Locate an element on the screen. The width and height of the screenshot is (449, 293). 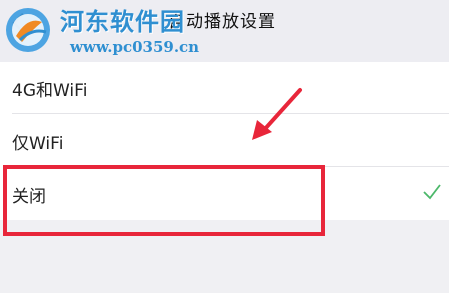
checkmark-icon is located at coordinates (432, 192).